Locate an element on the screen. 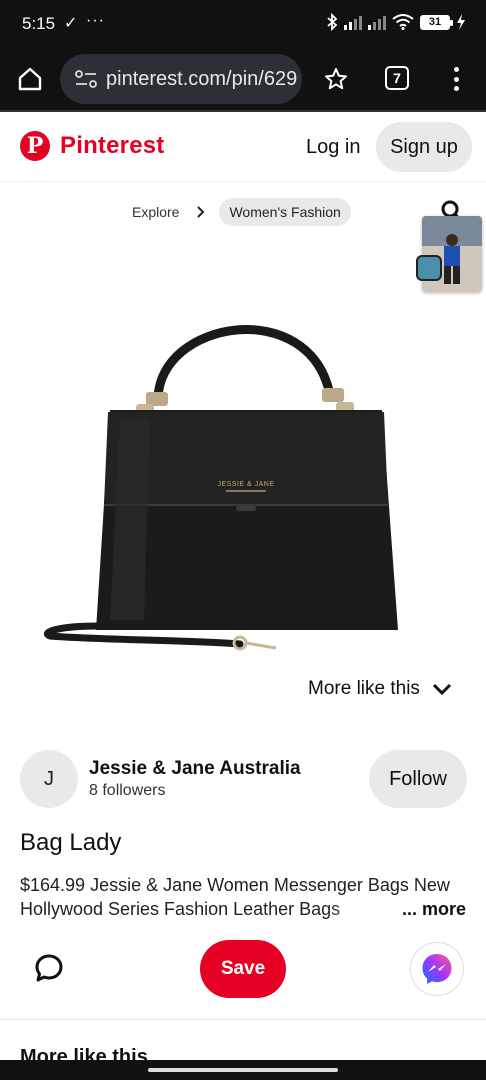  pinterest-logo: P Pinterest is located at coordinates (92, 146).